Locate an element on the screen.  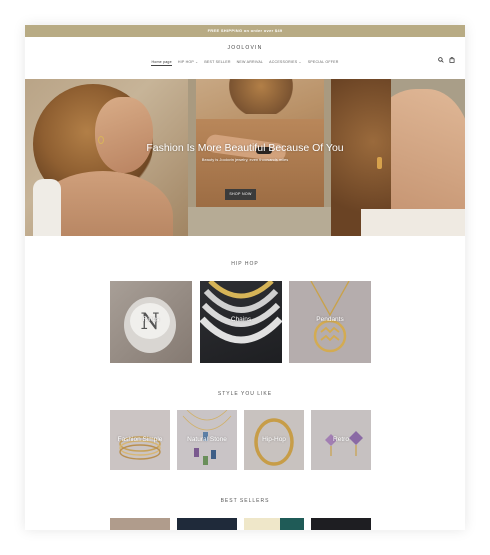
nav-item-special-offer: SPECIAL OFFER is located at coordinates (323, 63).